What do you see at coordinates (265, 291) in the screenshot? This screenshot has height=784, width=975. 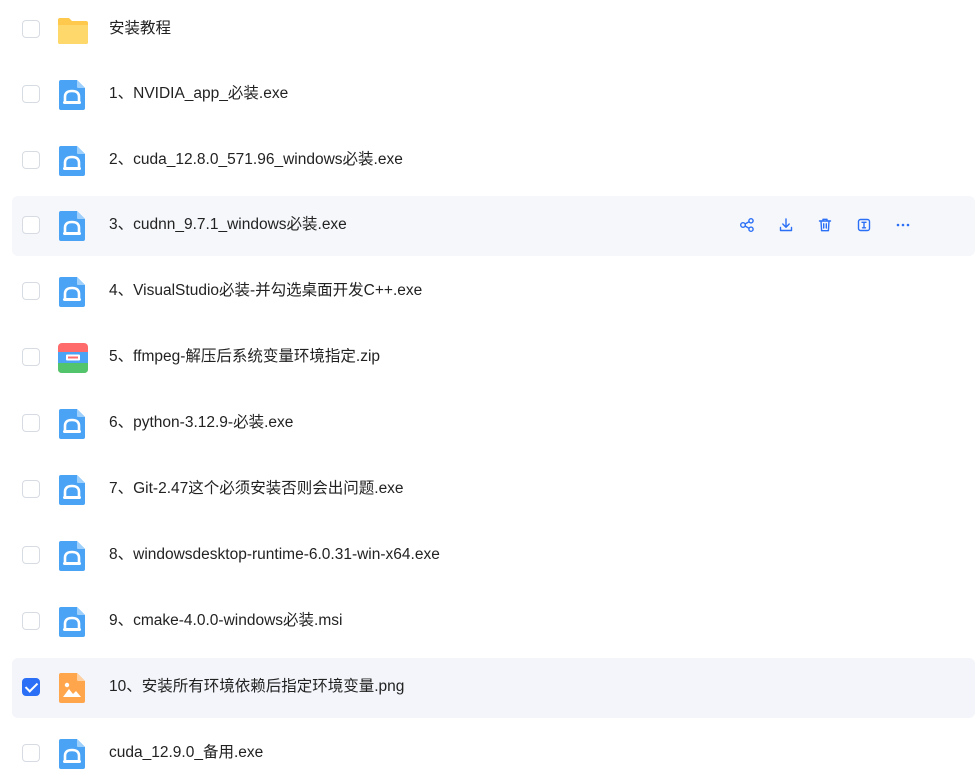 I see `file-name: 4、VisualStudio必装-并勾选桌面开发C++.exe` at bounding box center [265, 291].